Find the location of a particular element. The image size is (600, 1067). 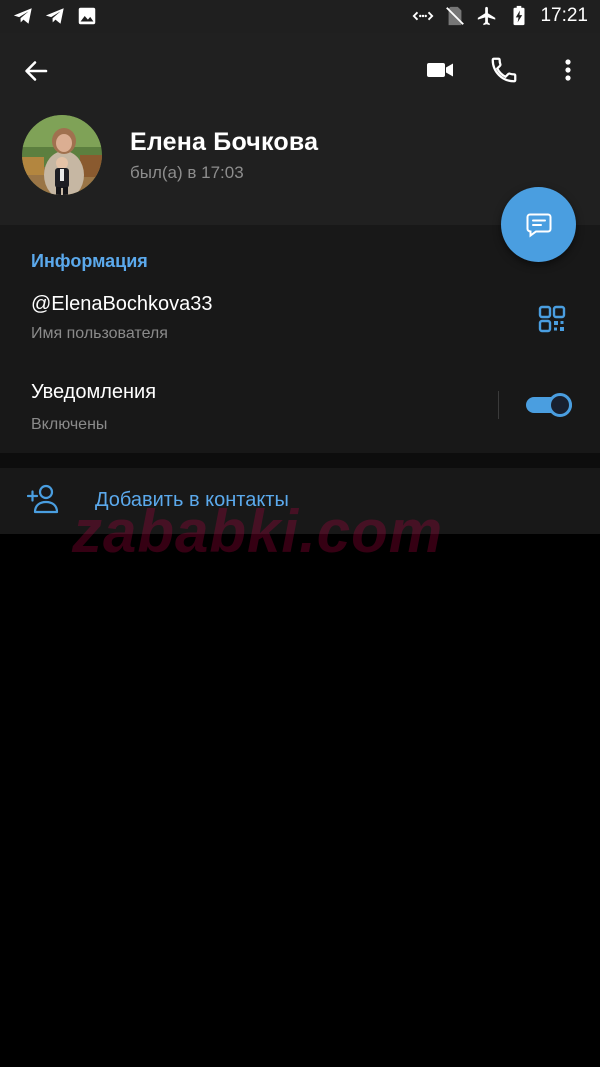

status-bar: 17:21 is located at coordinates (300, 16).